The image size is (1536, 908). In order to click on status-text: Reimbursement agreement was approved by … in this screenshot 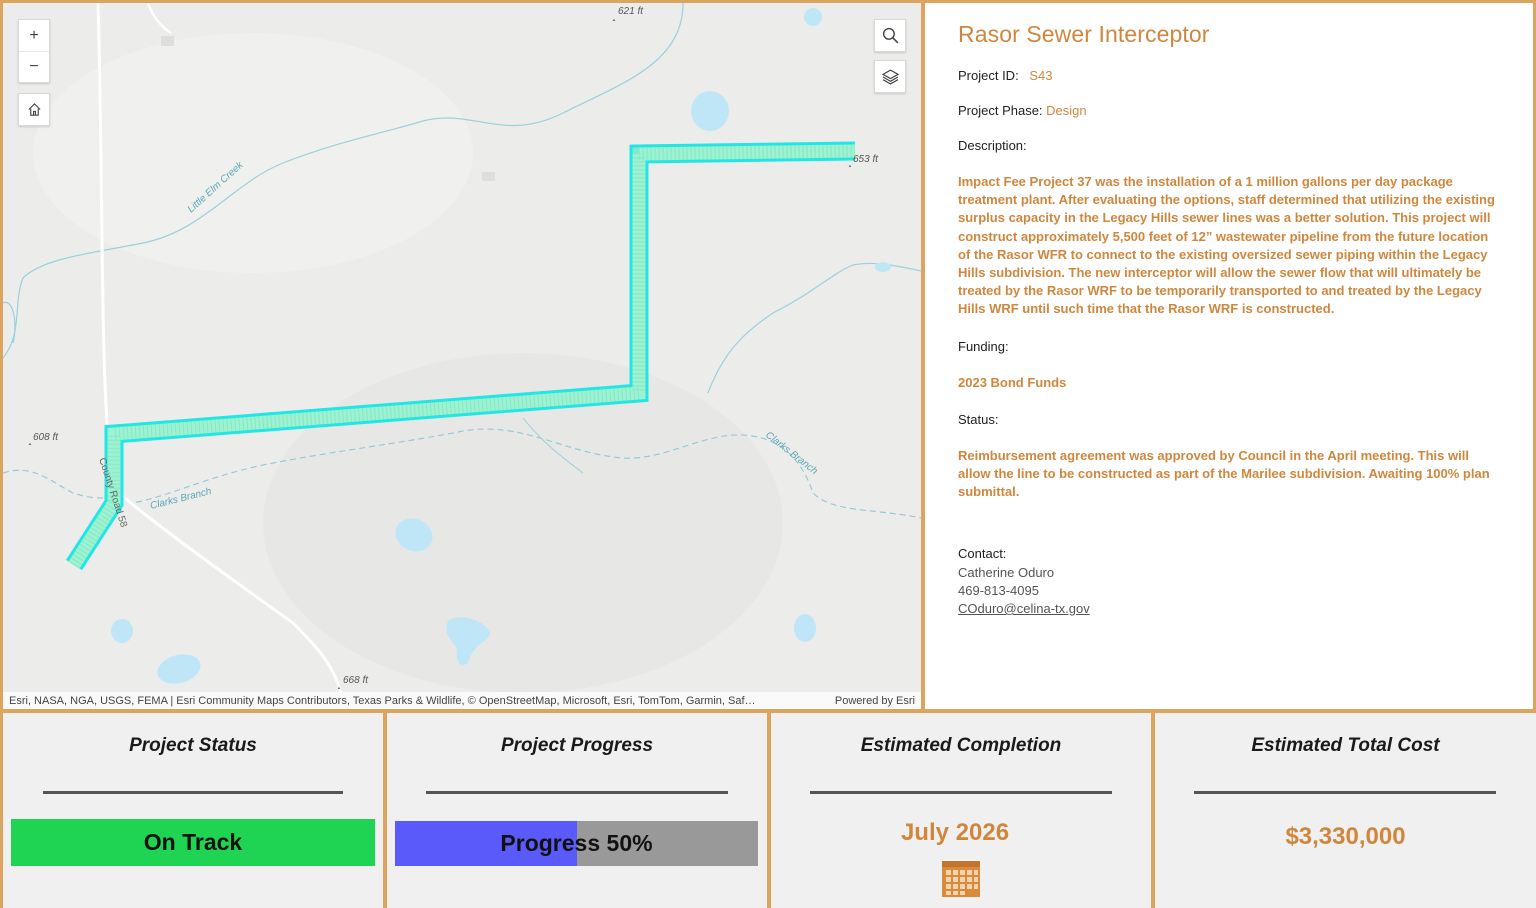, I will do `click(1224, 473)`.